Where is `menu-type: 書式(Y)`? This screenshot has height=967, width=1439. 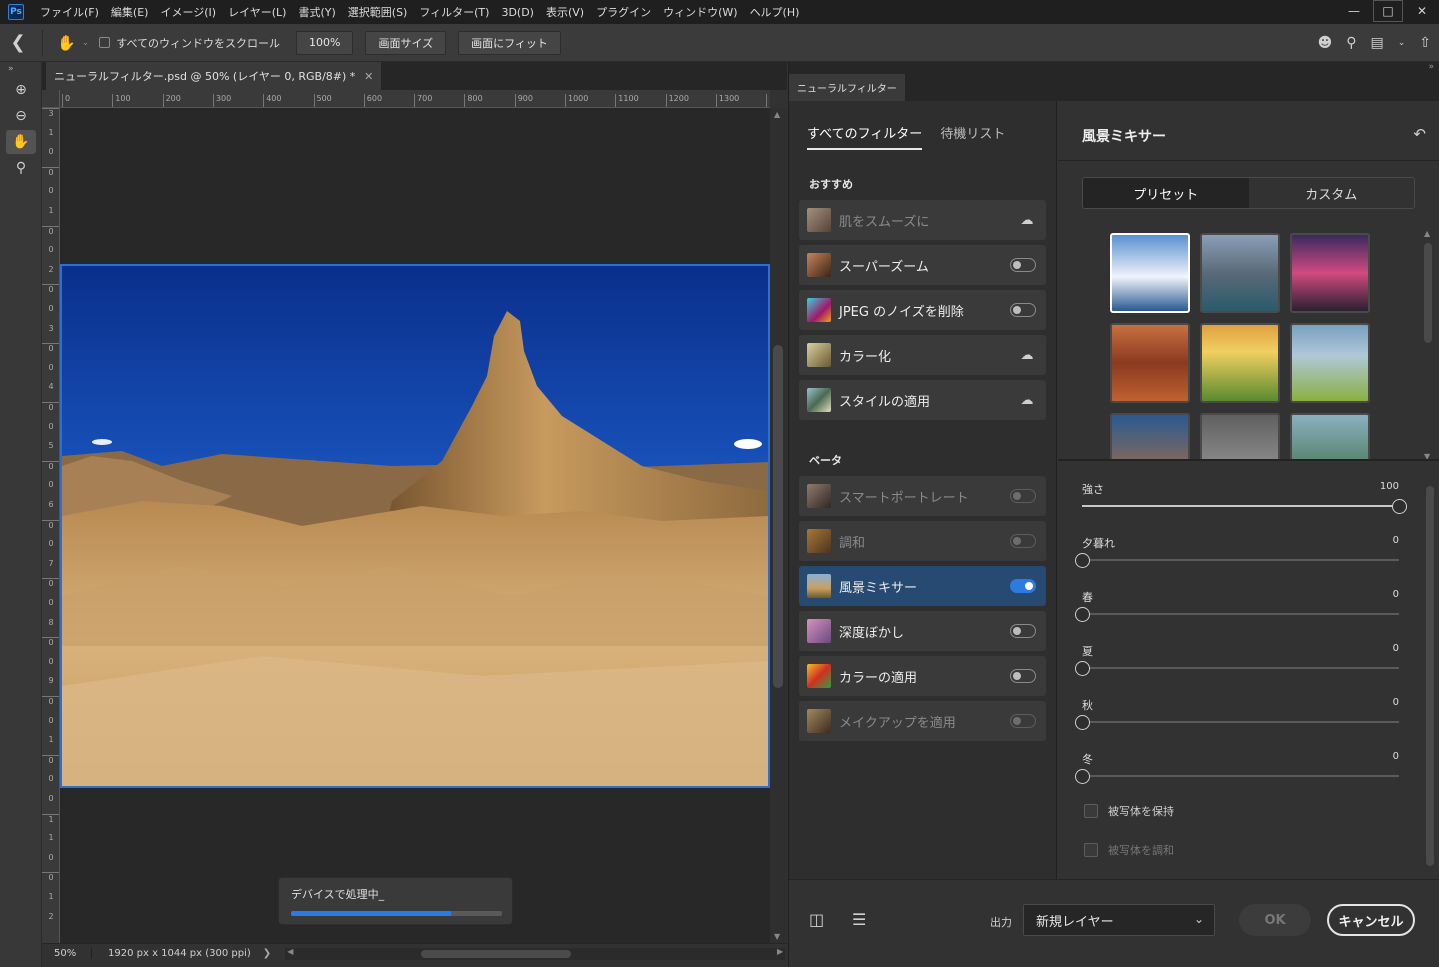
menu-type: 書式(Y) is located at coordinates (316, 12).